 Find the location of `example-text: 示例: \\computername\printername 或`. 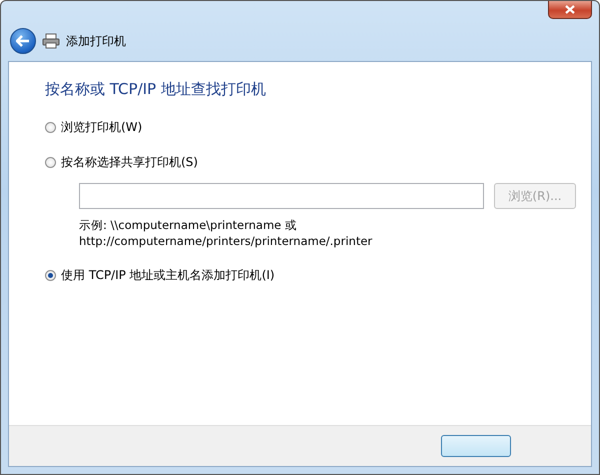

example-text: 示例: \\computername\printername 或 is located at coordinates (188, 225).